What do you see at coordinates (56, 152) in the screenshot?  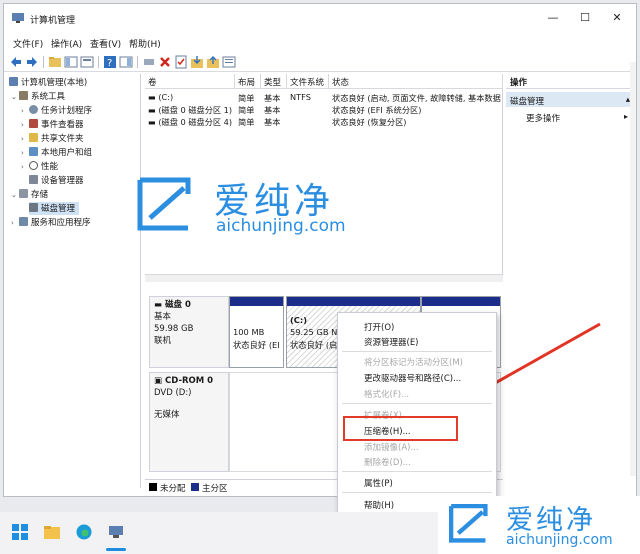 I see `tree-local-users: › 本地用户和组` at bounding box center [56, 152].